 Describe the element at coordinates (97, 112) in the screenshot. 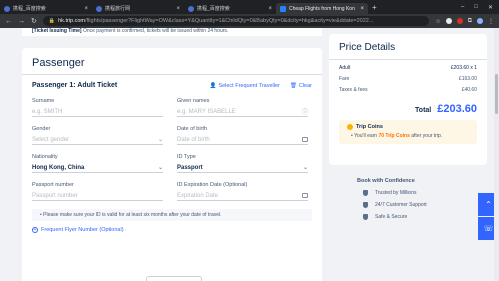

I see `surname-input: e.g. SMITH` at that location.